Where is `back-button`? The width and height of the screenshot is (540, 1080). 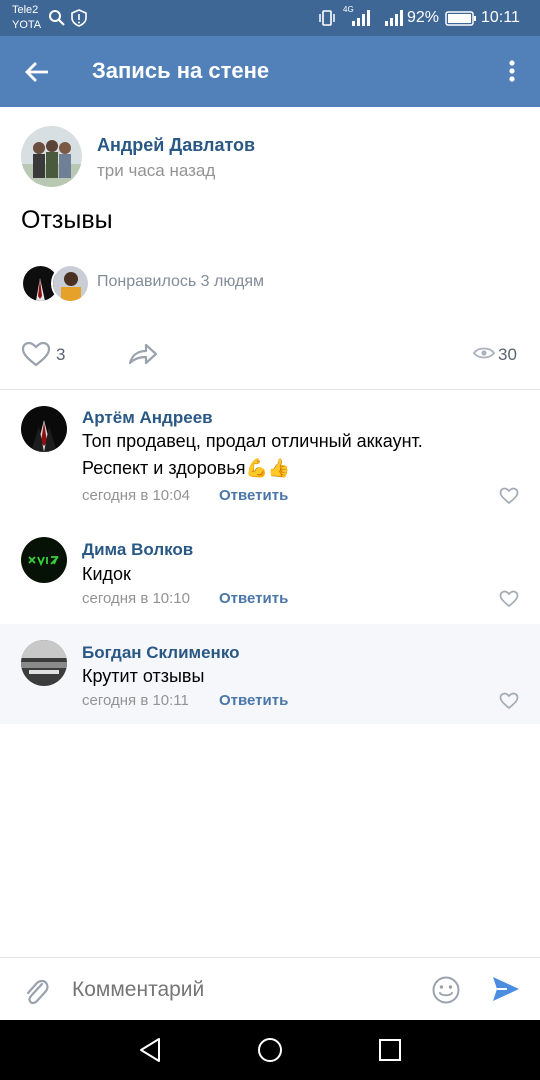
back-button is located at coordinates (37, 72).